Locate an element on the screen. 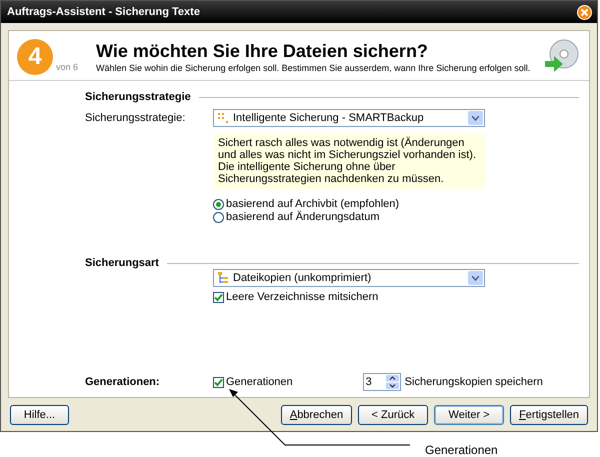 The width and height of the screenshot is (600, 457). type-dropdown: Dateikopien (unkomprimiert) is located at coordinates (349, 278).